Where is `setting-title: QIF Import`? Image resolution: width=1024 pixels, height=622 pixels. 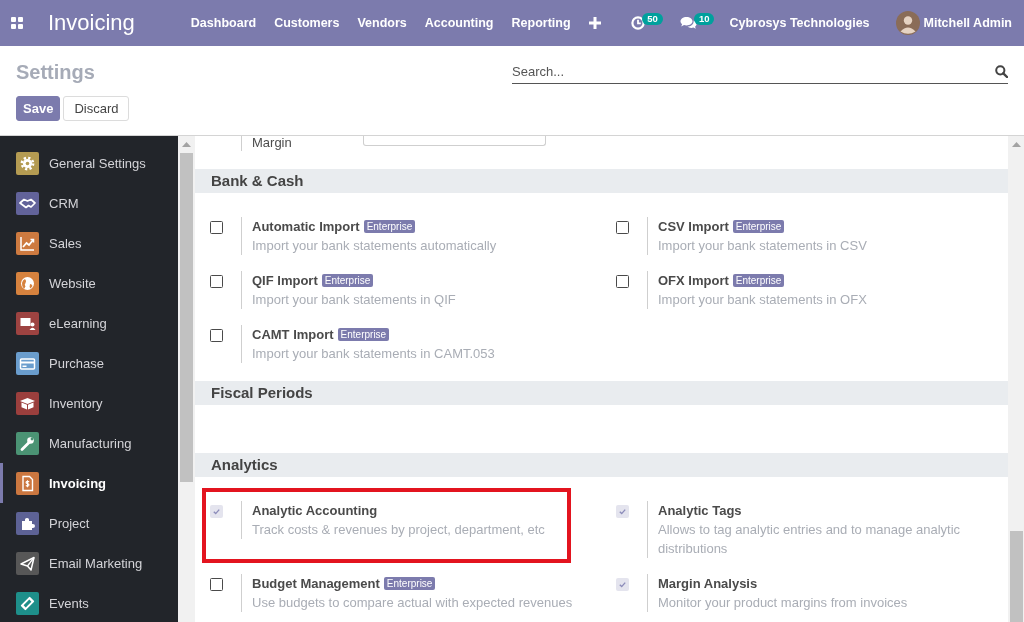 setting-title: QIF Import is located at coordinates (285, 280).